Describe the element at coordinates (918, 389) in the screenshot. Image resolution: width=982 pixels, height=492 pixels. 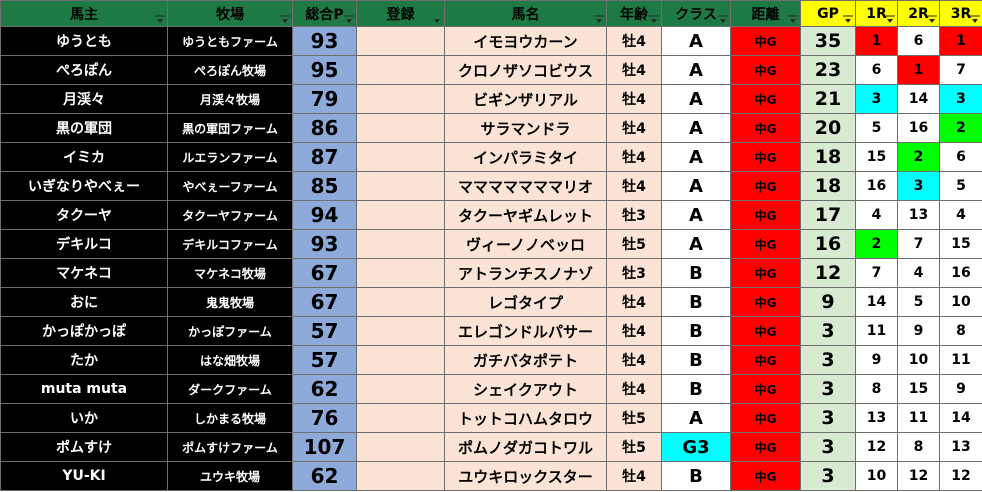
I see `race2-rank-cell: 15` at that location.